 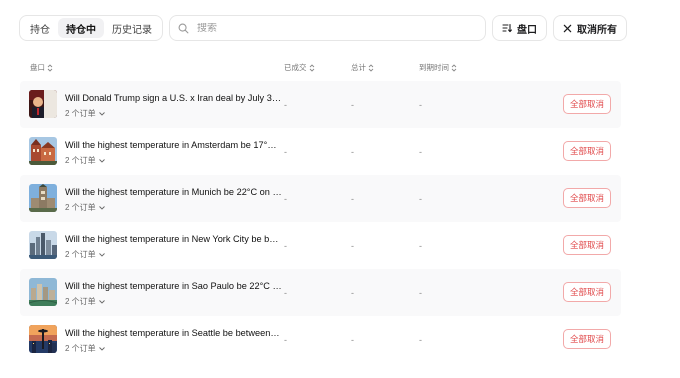 I want to click on table-header: 盘口 已成交 总计 到期时间, so click(x=330, y=68).